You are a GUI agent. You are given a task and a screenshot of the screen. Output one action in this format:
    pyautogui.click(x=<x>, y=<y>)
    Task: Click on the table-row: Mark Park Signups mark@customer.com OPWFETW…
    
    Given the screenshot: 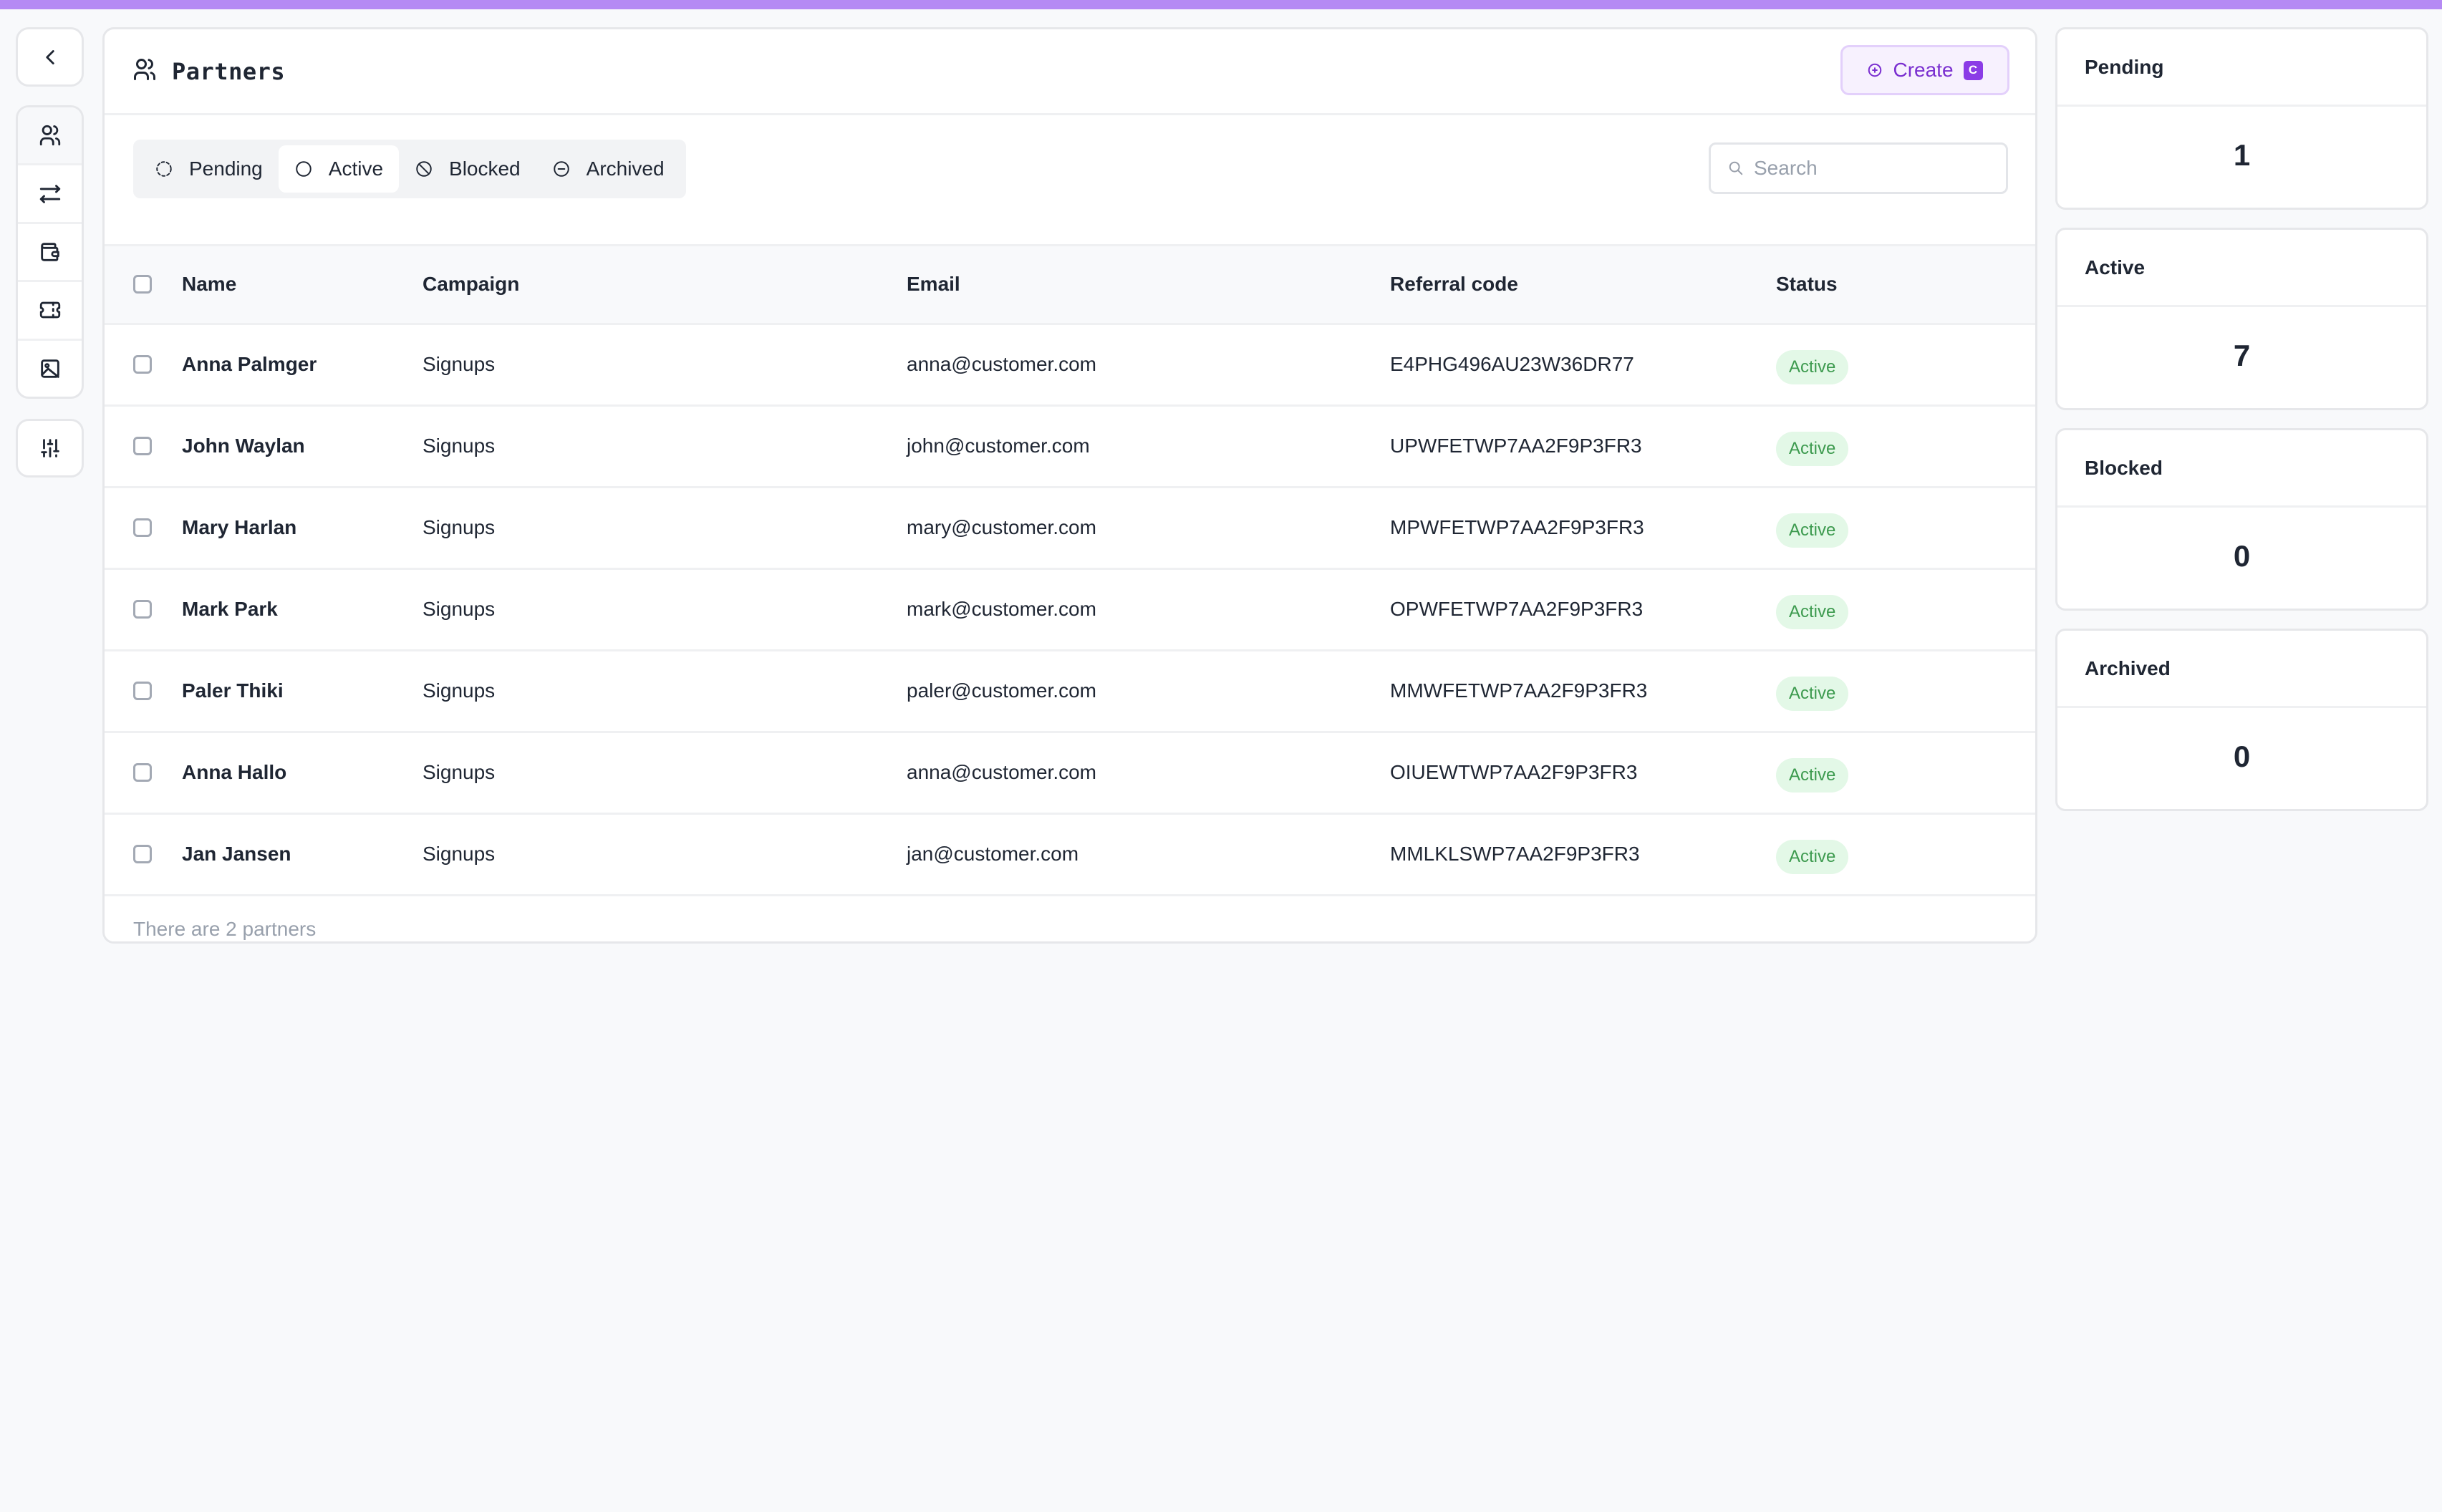 What is the action you would take?
    pyautogui.click(x=1070, y=609)
    